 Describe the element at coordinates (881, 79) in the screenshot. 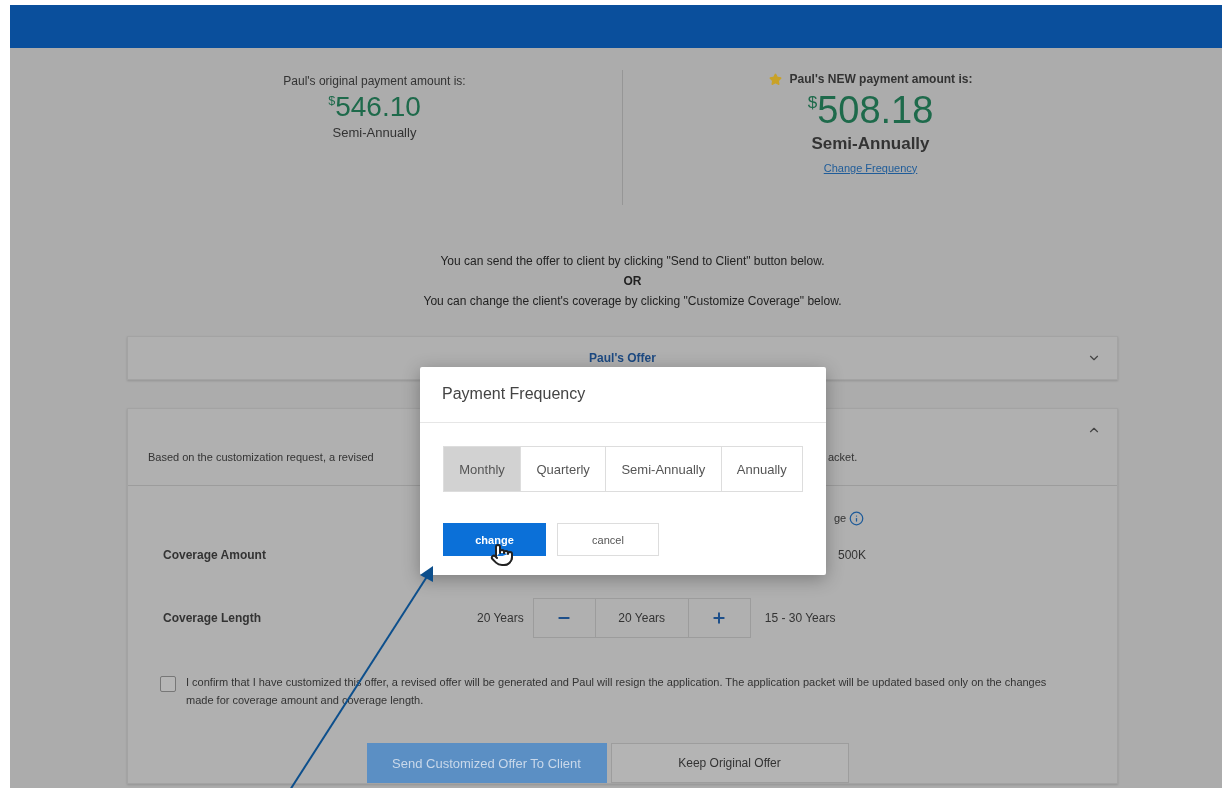

I see `new-label: Paul's NEW payment amount is:` at that location.